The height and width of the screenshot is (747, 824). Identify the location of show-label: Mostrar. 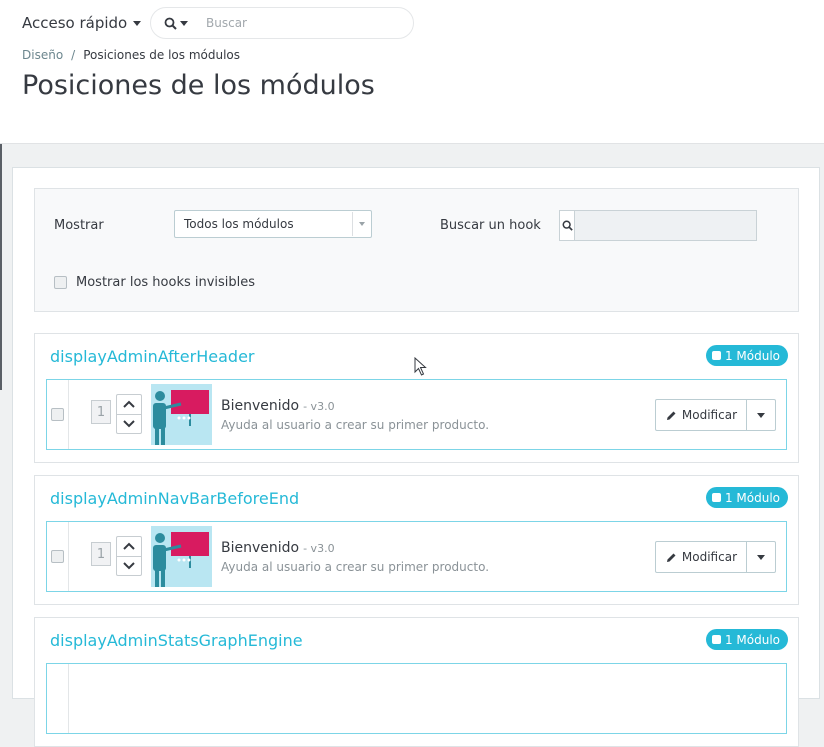
(79, 225).